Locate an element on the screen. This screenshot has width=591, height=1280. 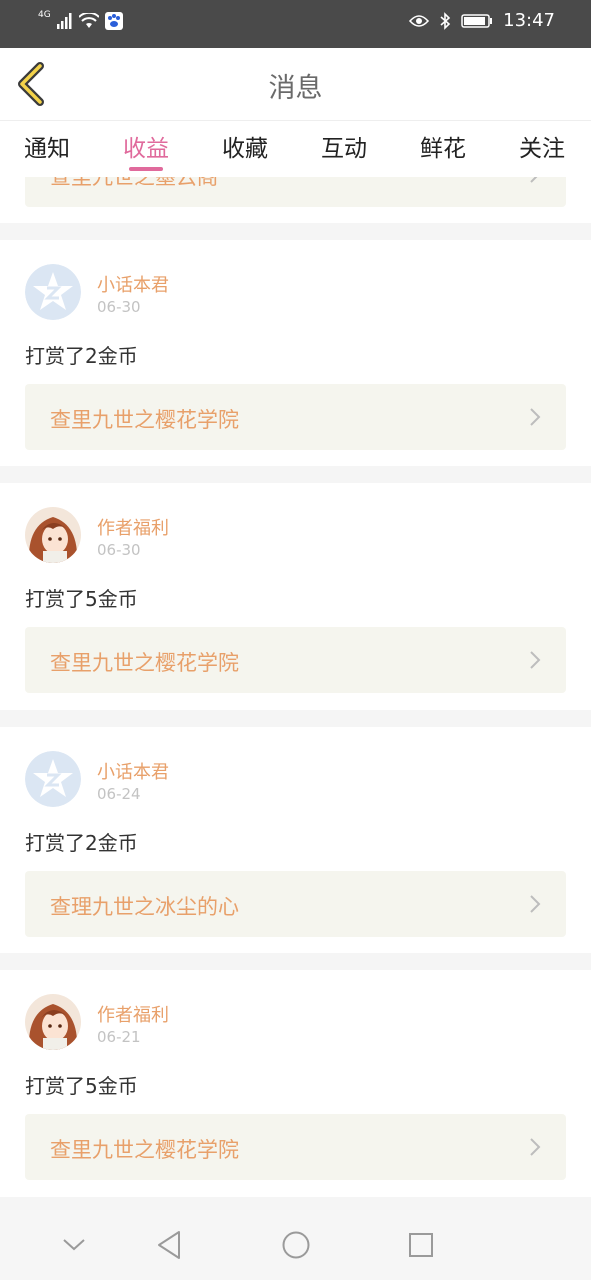
status-right: 13:47 is located at coordinates (482, 20).